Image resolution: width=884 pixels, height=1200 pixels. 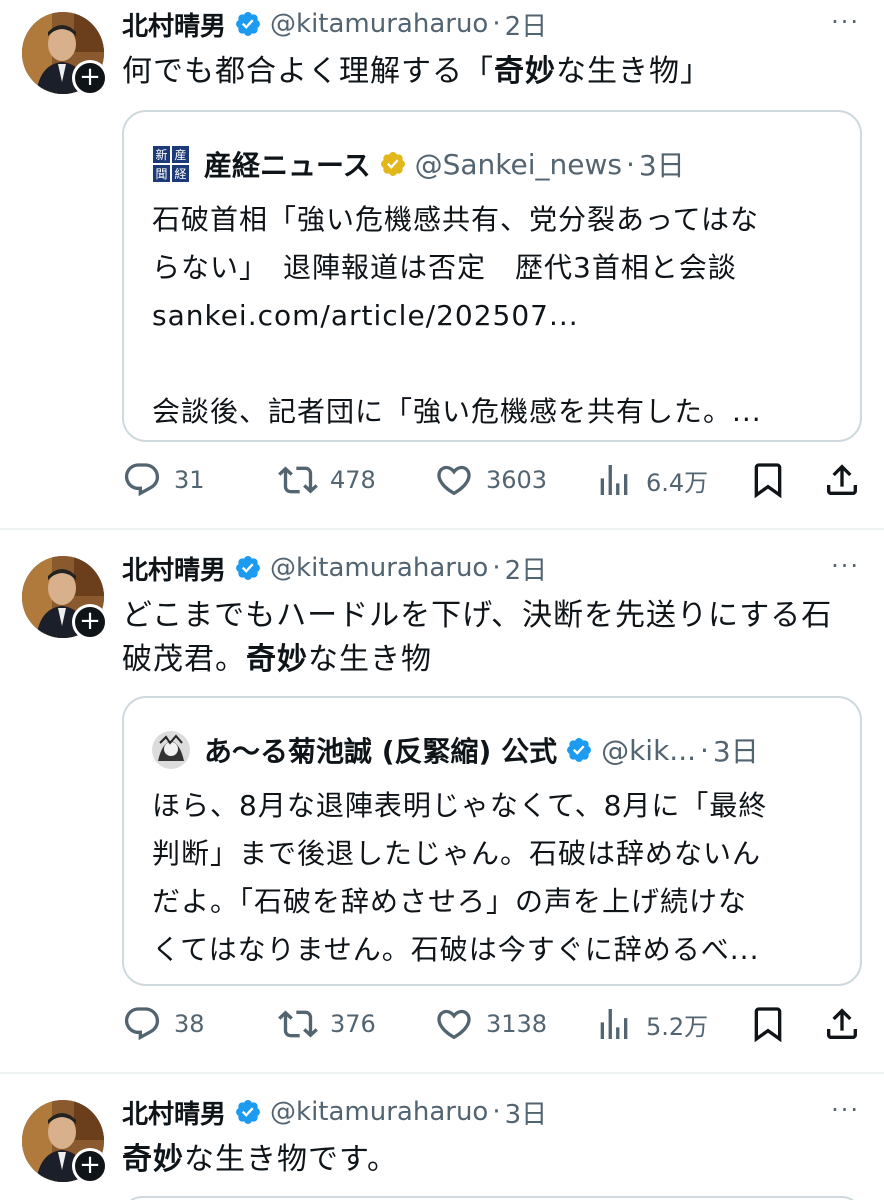 I want to click on verified-gold-badge-icon, so click(x=392, y=164).